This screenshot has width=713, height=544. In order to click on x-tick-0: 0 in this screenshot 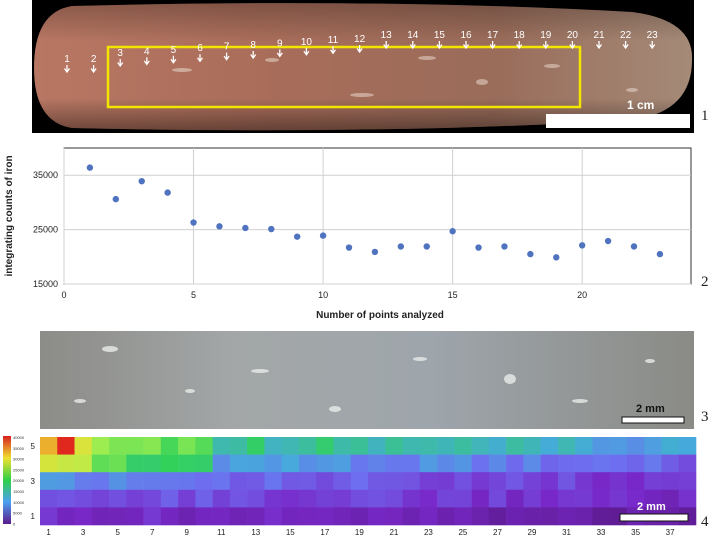, I will do `click(63, 295)`.